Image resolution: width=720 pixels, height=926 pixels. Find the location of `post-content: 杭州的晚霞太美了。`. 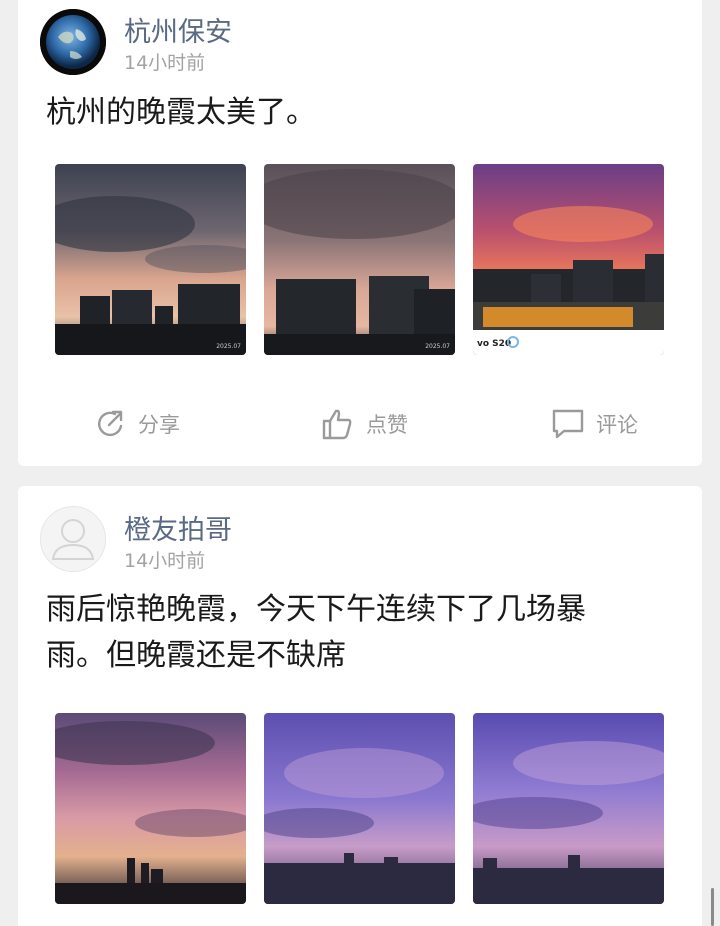

post-content: 杭州的晚霞太美了。 is located at coordinates (181, 112).